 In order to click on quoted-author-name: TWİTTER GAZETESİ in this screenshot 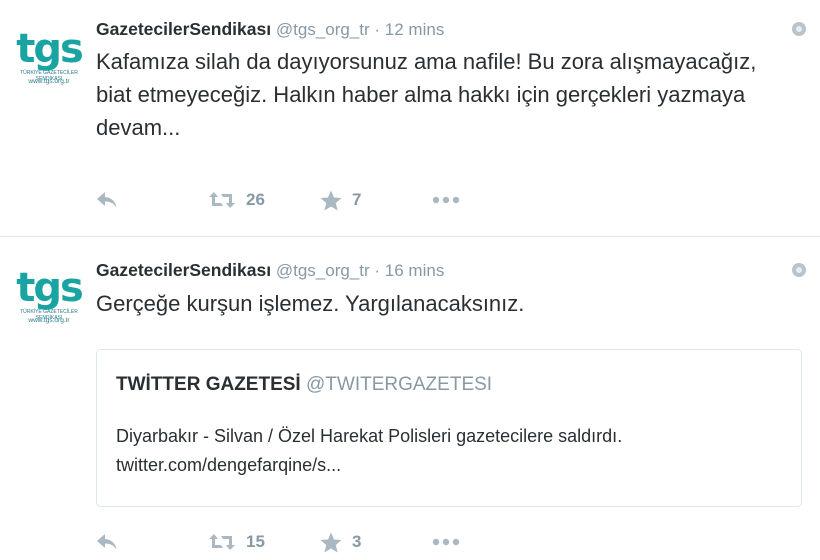, I will do `click(208, 384)`.